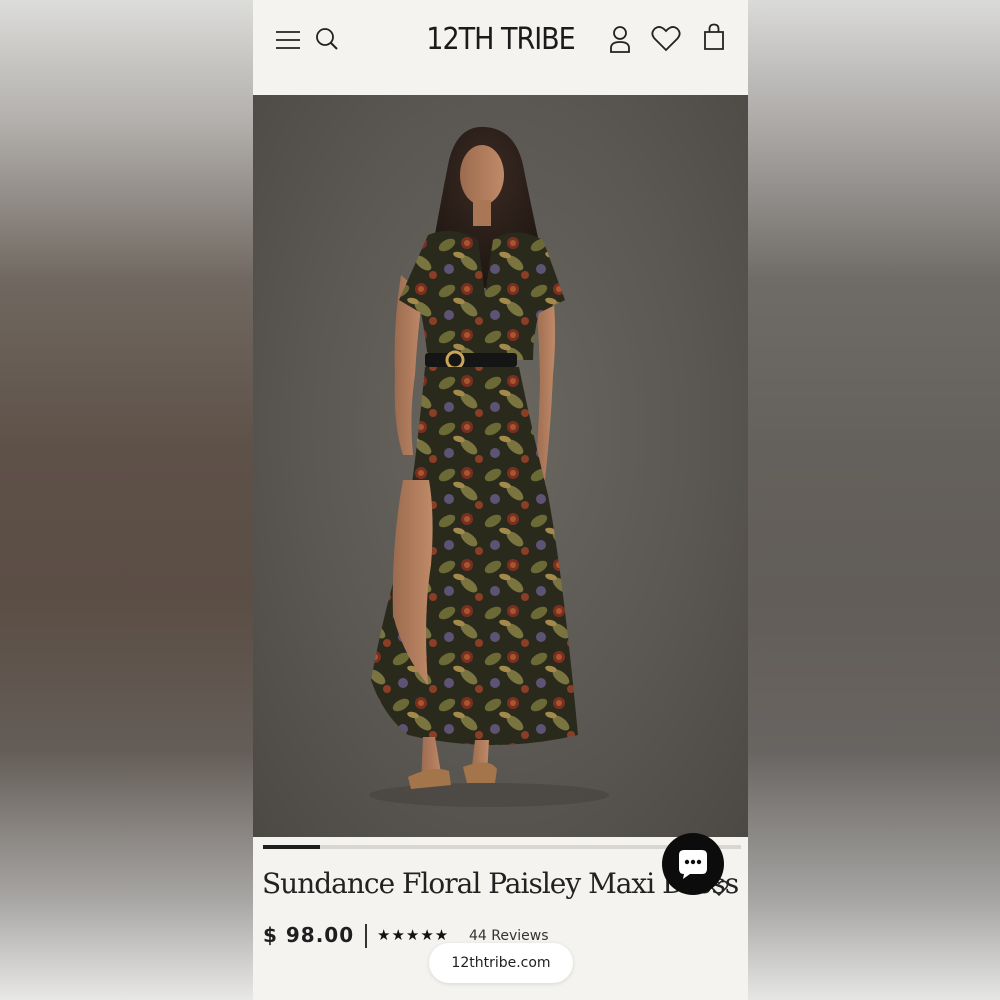 This screenshot has width=1000, height=1000. I want to click on reviews-link: 44 Reviews, so click(509, 936).